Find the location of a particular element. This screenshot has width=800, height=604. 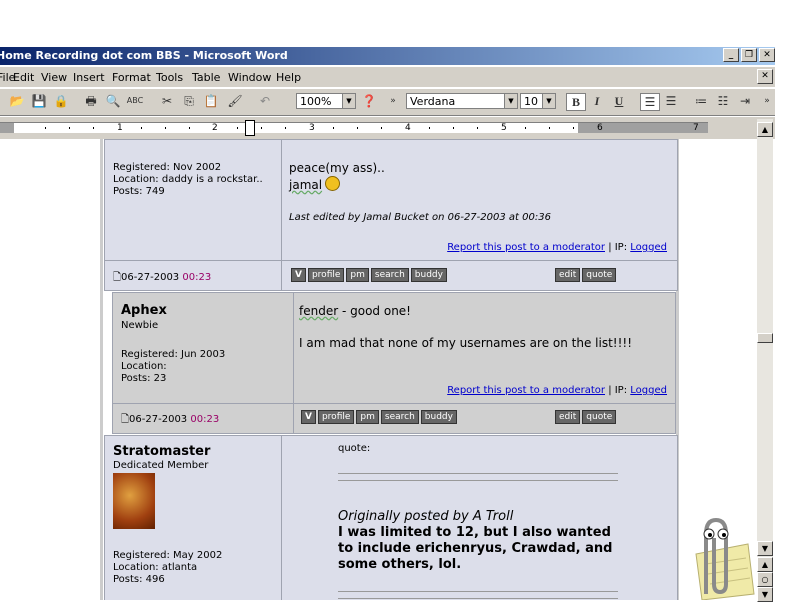

close-button: ✕ is located at coordinates (767, 55).